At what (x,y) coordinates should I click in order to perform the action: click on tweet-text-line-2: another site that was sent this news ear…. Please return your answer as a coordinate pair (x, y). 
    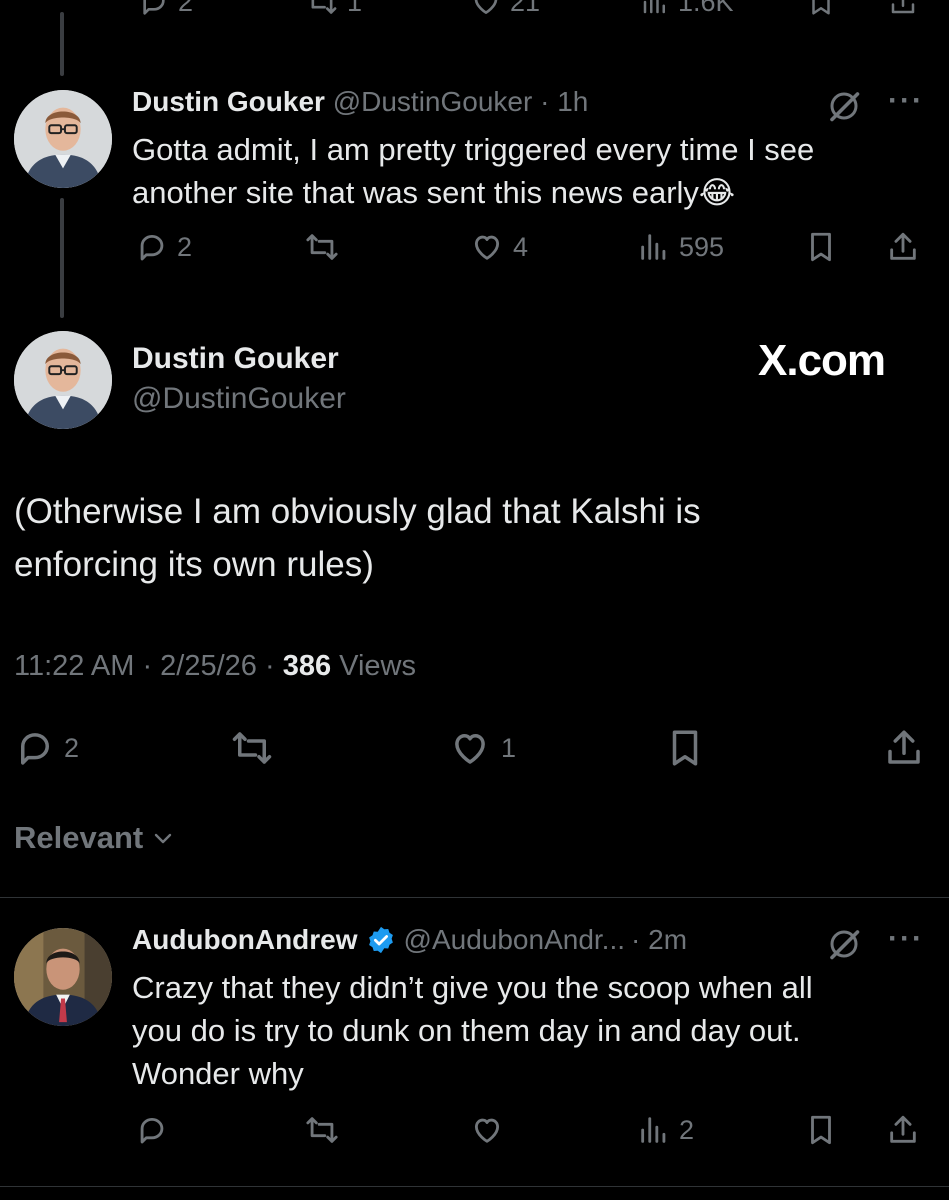
    Looking at the image, I should click on (434, 192).